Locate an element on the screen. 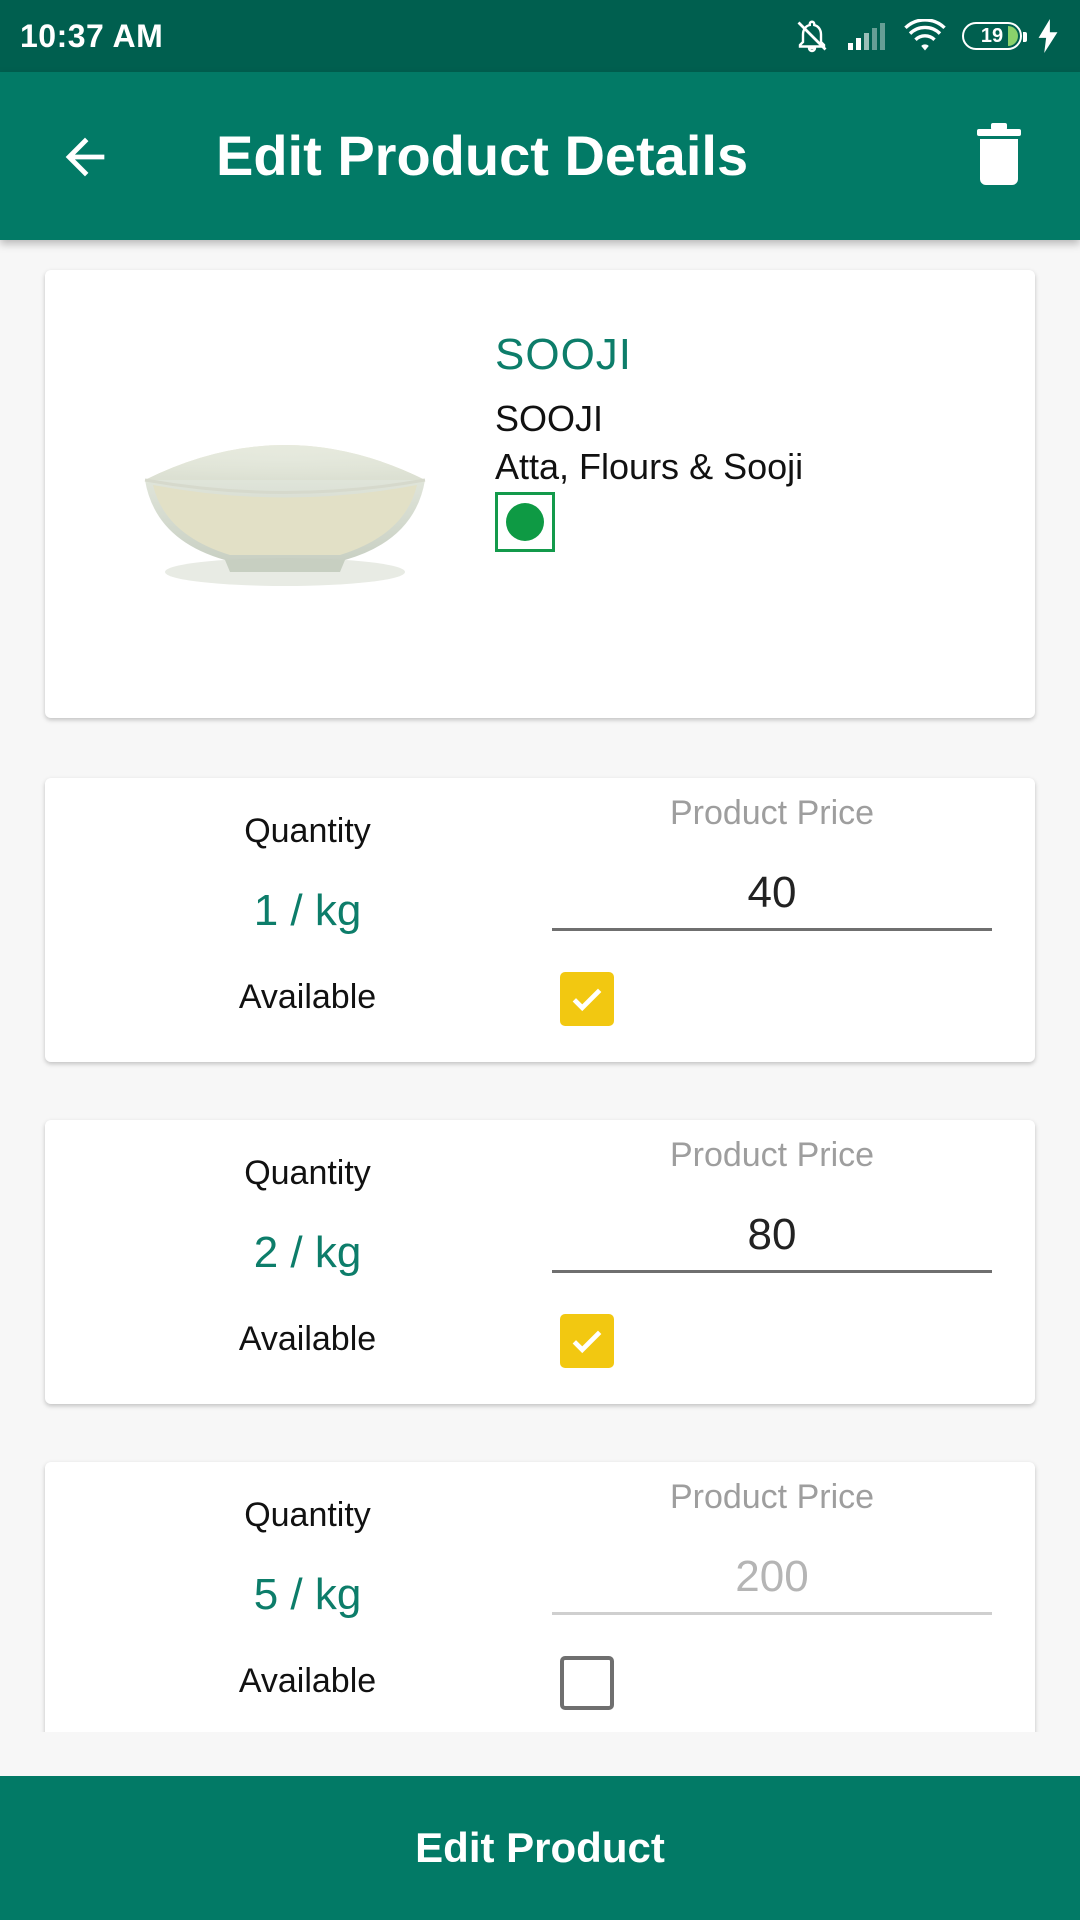 The image size is (1080, 1920). scroll-gap is located at coordinates (540, 1754).